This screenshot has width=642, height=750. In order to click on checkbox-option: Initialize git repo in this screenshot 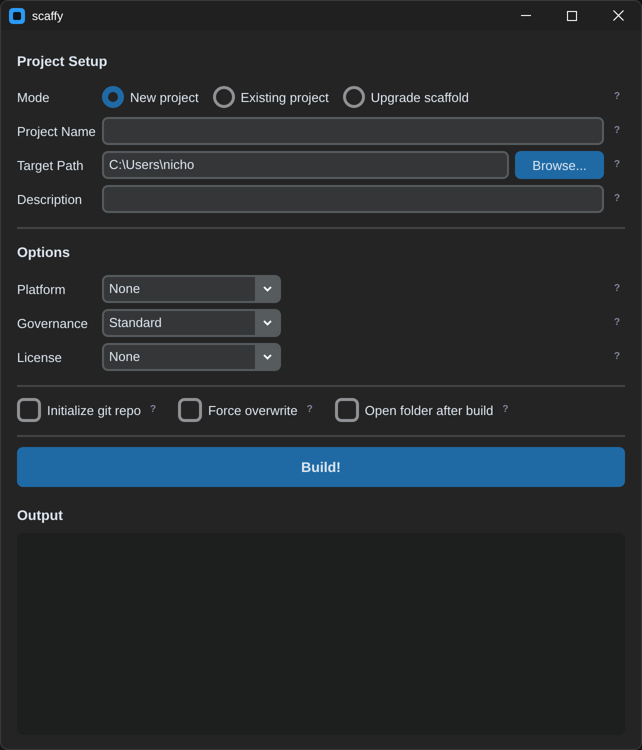, I will do `click(79, 410)`.